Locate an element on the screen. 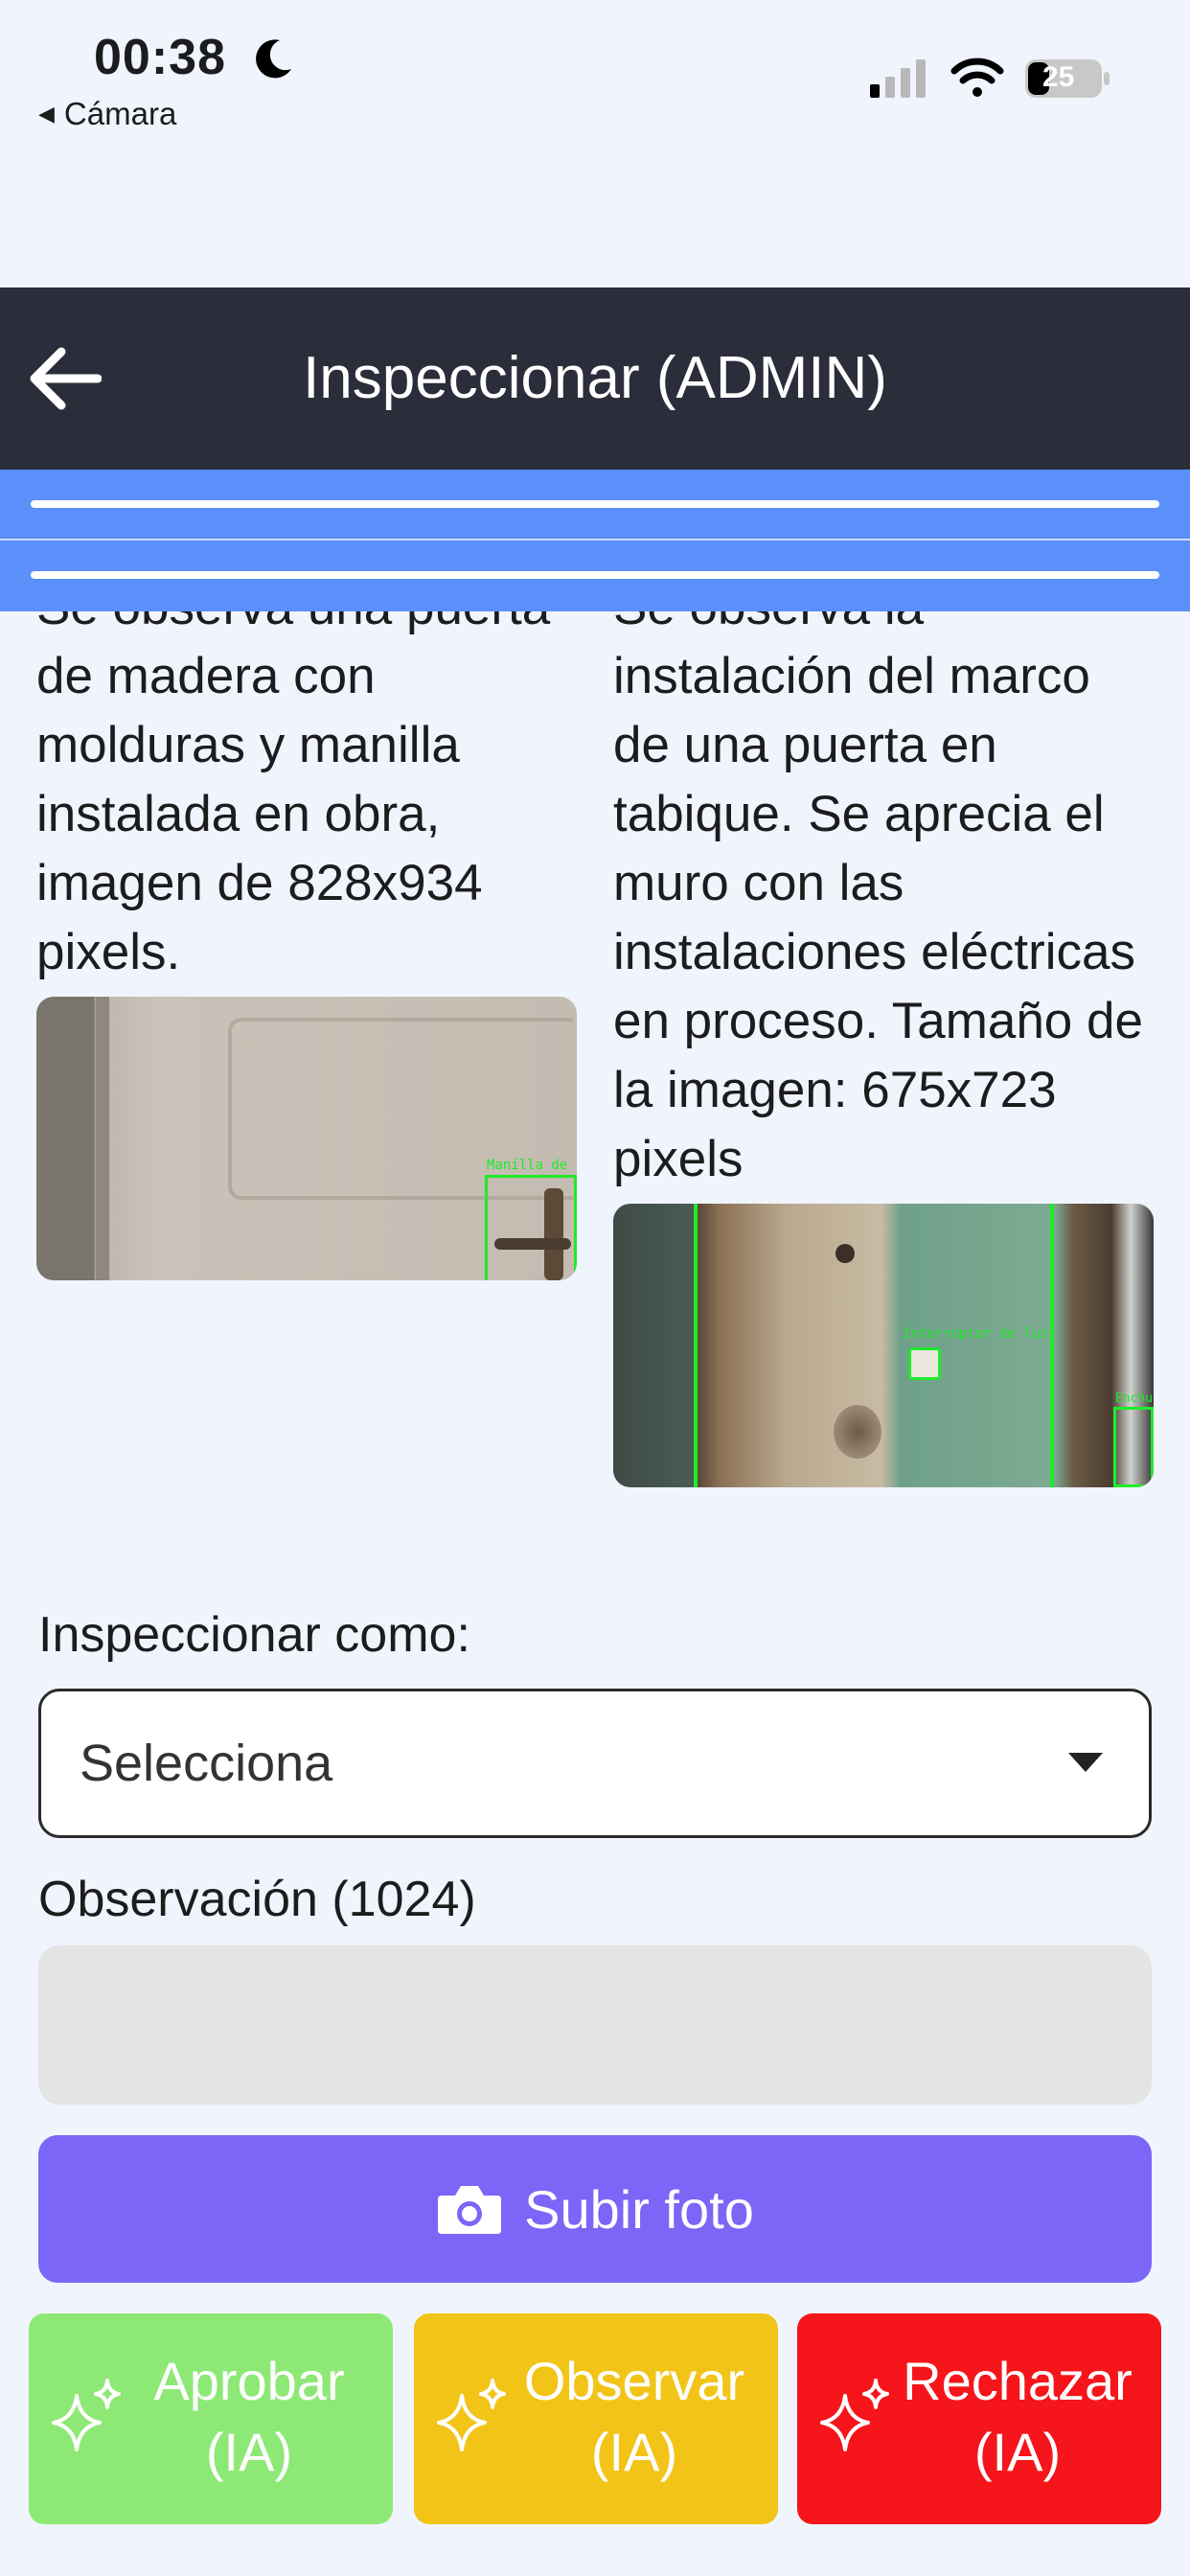  back-arrow-icon is located at coordinates (64, 378).